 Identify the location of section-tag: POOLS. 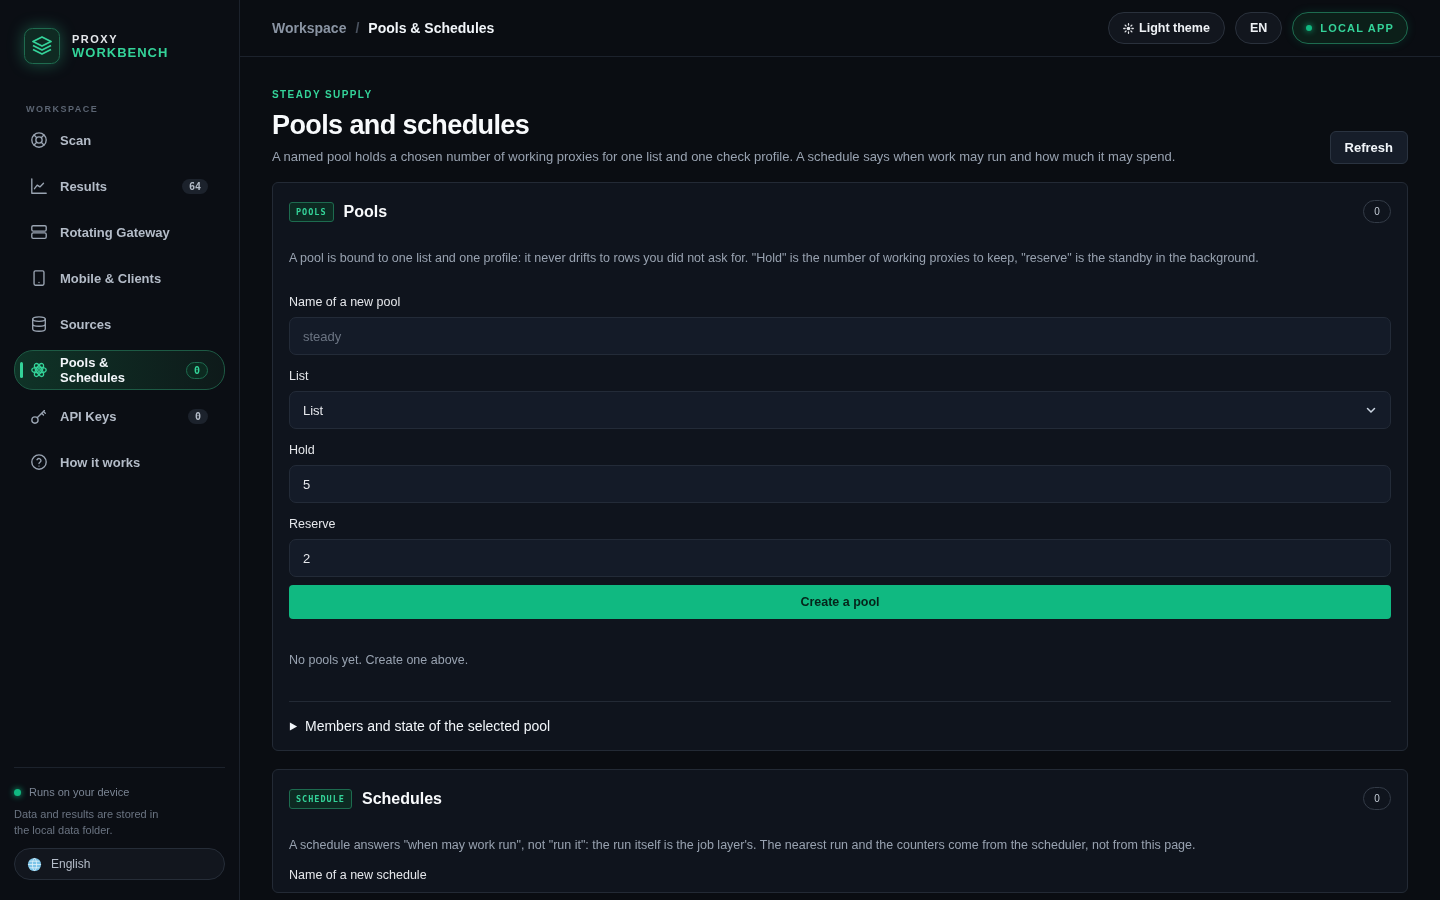
(311, 211).